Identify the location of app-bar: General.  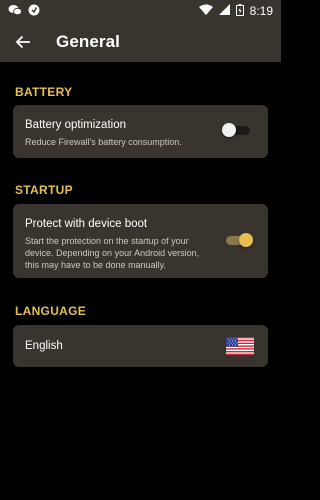
(140, 42).